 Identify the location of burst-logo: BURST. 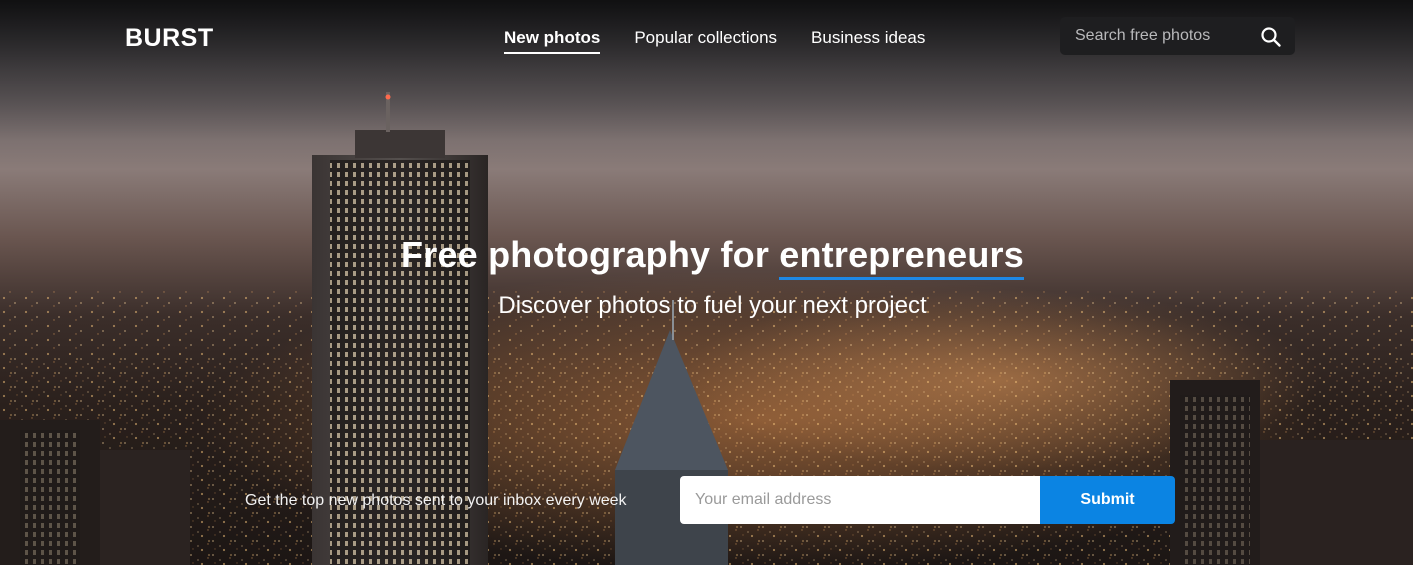
(169, 38).